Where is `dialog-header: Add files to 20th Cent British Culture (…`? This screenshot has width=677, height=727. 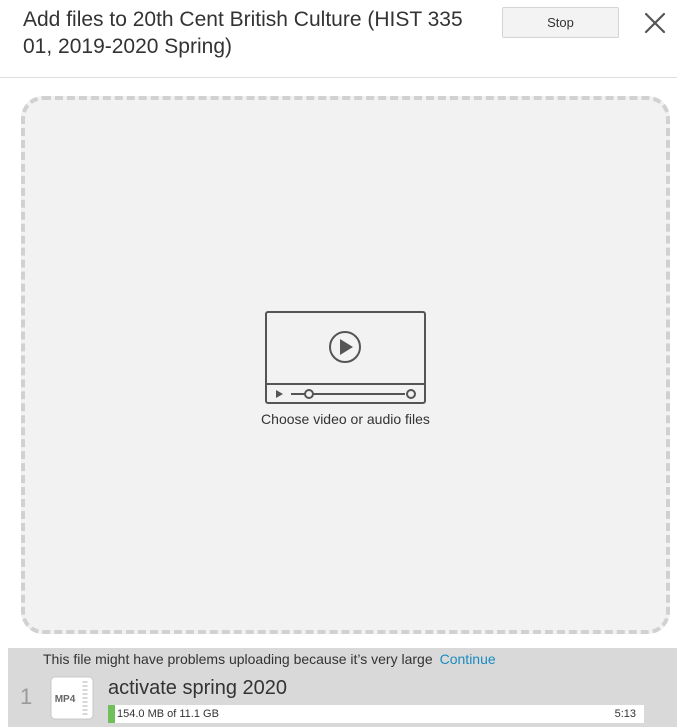 dialog-header: Add files to 20th Cent British Culture (… is located at coordinates (338, 39).